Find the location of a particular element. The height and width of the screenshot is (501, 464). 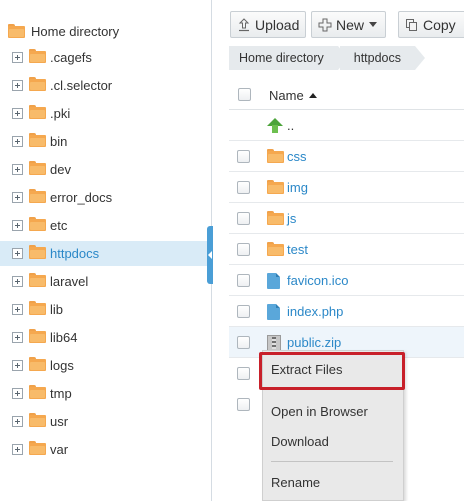

tree-item-logs: logs is located at coordinates (106, 365).